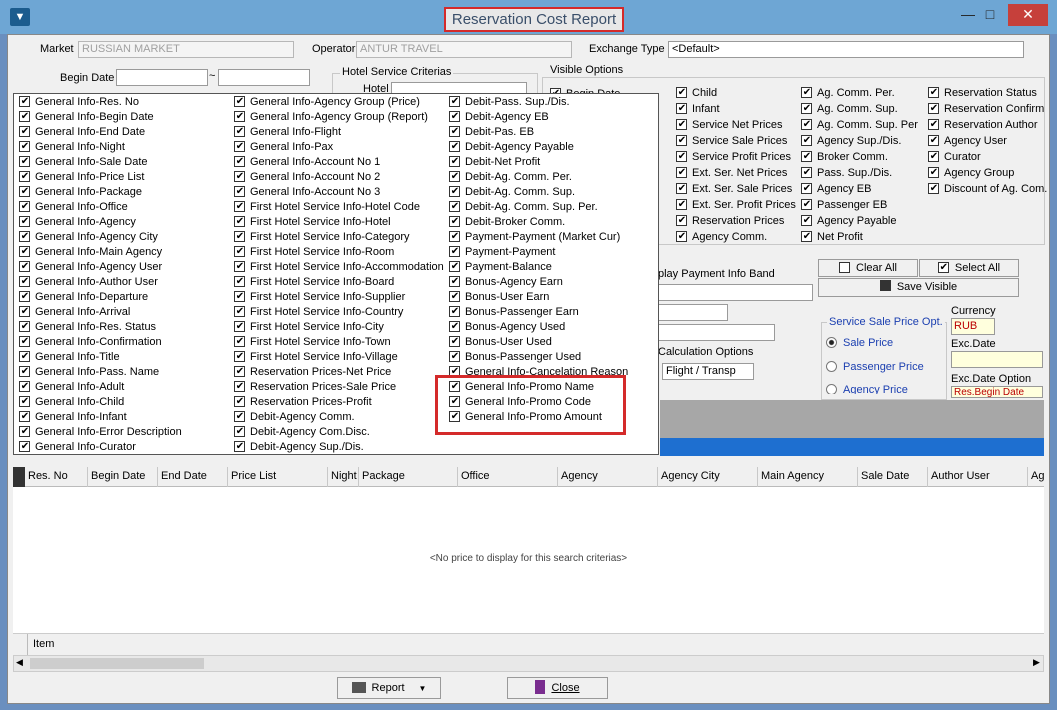 Image resolution: width=1057 pixels, height=710 pixels. What do you see at coordinates (997, 392) in the screenshot?
I see `exc-date-option-select: Res.Begin Date` at bounding box center [997, 392].